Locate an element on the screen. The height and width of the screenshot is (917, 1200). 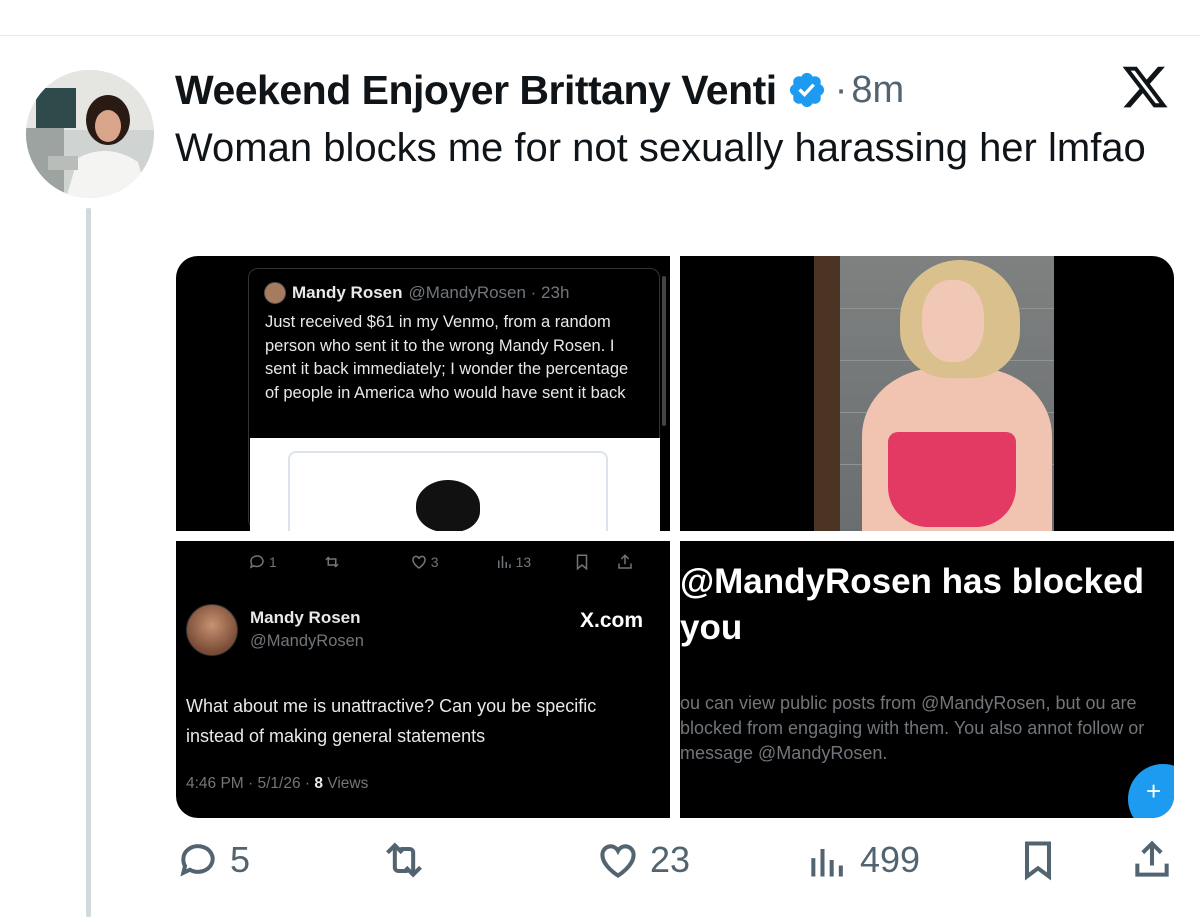
like-count: 23 is located at coordinates (670, 859).